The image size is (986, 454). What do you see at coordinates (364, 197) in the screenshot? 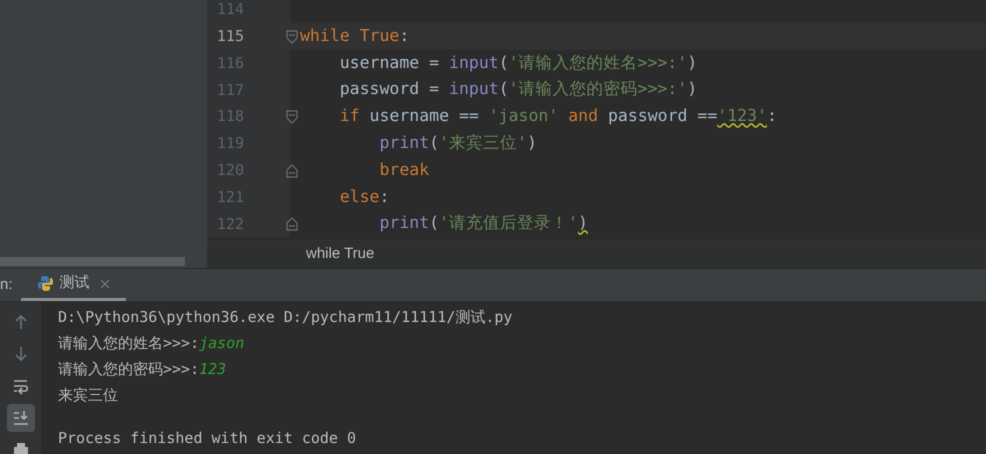
I see `code-line: else:` at bounding box center [364, 197].